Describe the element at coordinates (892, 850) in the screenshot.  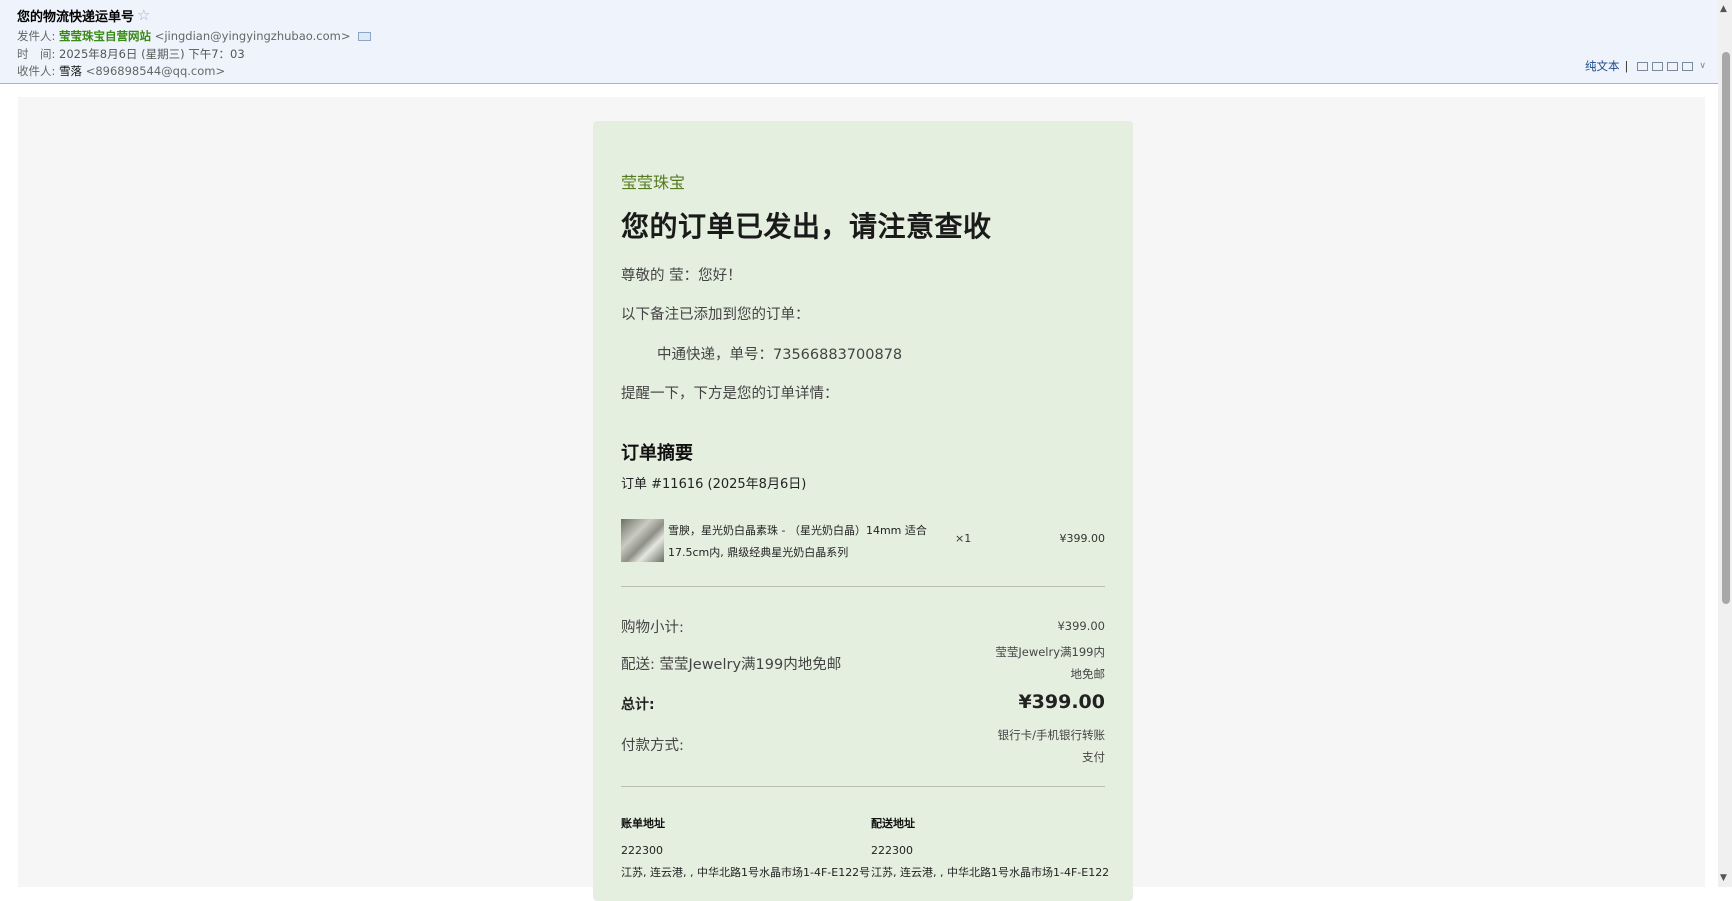
I see `shipping-zip: 222300` at that location.